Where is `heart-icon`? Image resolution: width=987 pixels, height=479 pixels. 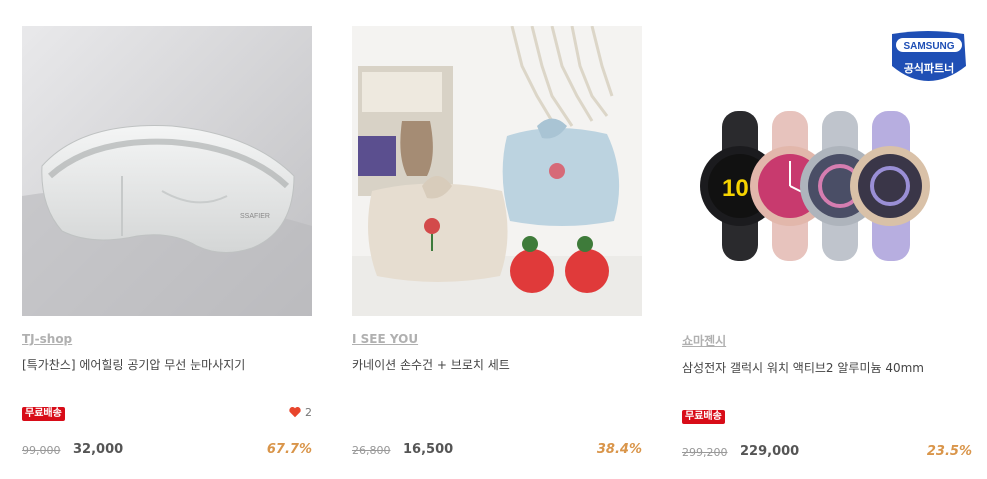 heart-icon is located at coordinates (295, 412).